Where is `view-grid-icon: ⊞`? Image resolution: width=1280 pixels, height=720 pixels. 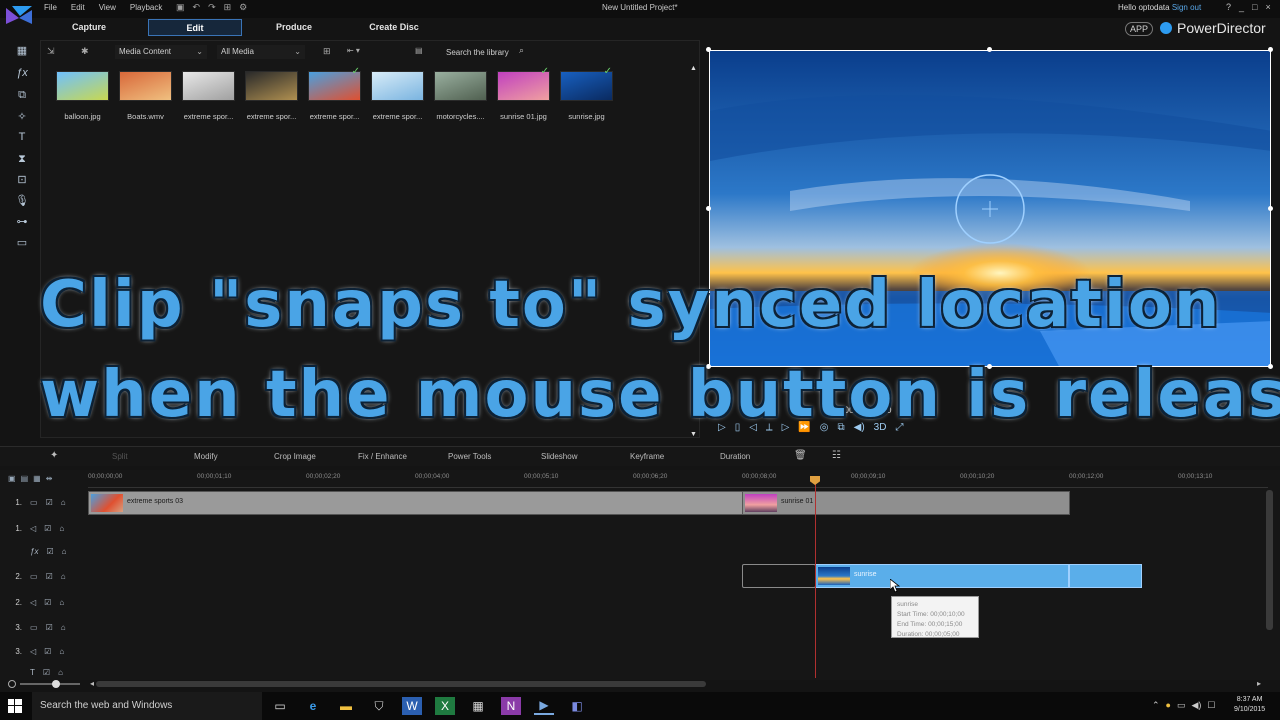 view-grid-icon: ⊞ is located at coordinates (327, 51).